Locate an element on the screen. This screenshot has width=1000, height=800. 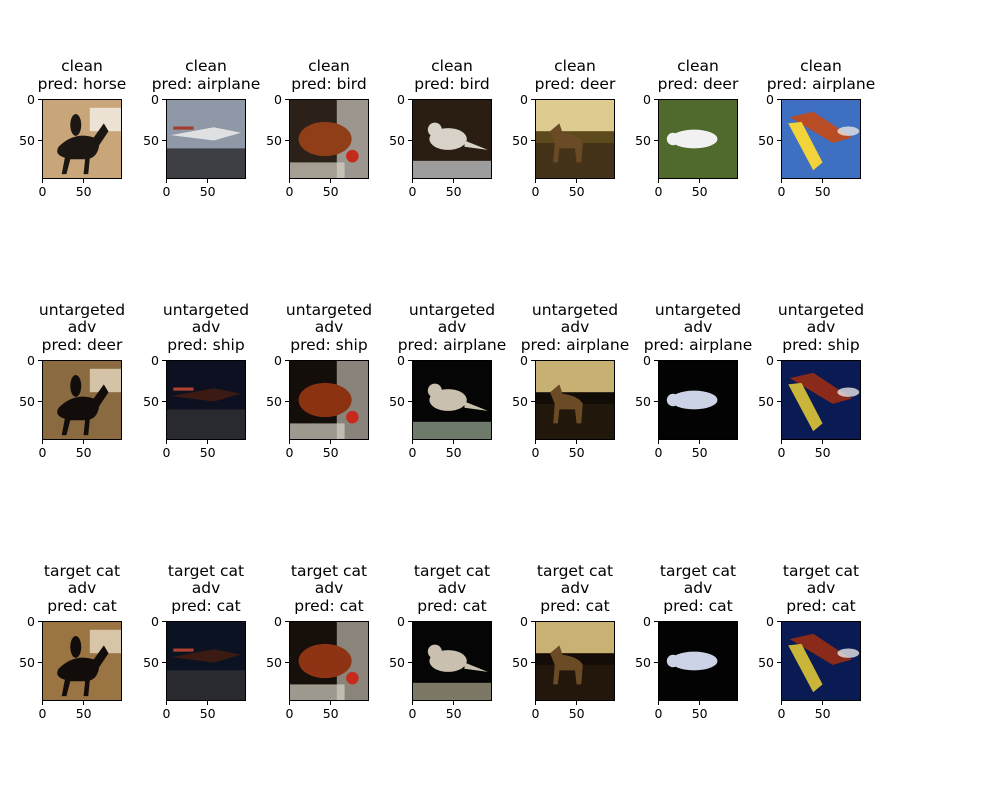
adversarial-bird-photo is located at coordinates (452, 400).